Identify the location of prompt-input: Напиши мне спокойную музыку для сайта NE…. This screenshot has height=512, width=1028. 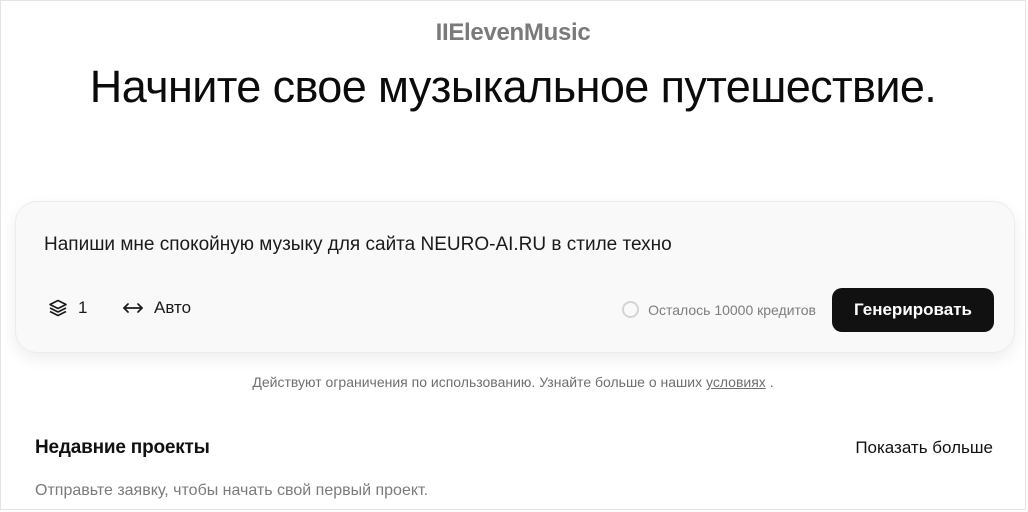
(515, 245).